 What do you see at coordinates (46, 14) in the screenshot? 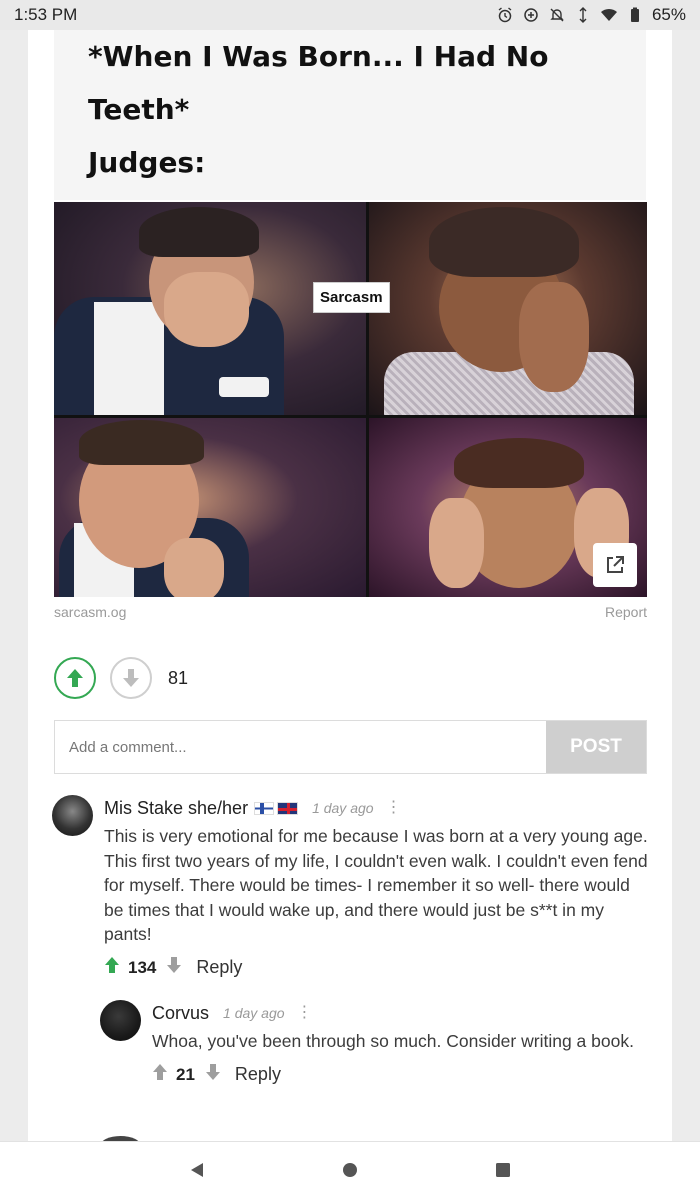
I see `status-time: 1:53 PM` at bounding box center [46, 14].